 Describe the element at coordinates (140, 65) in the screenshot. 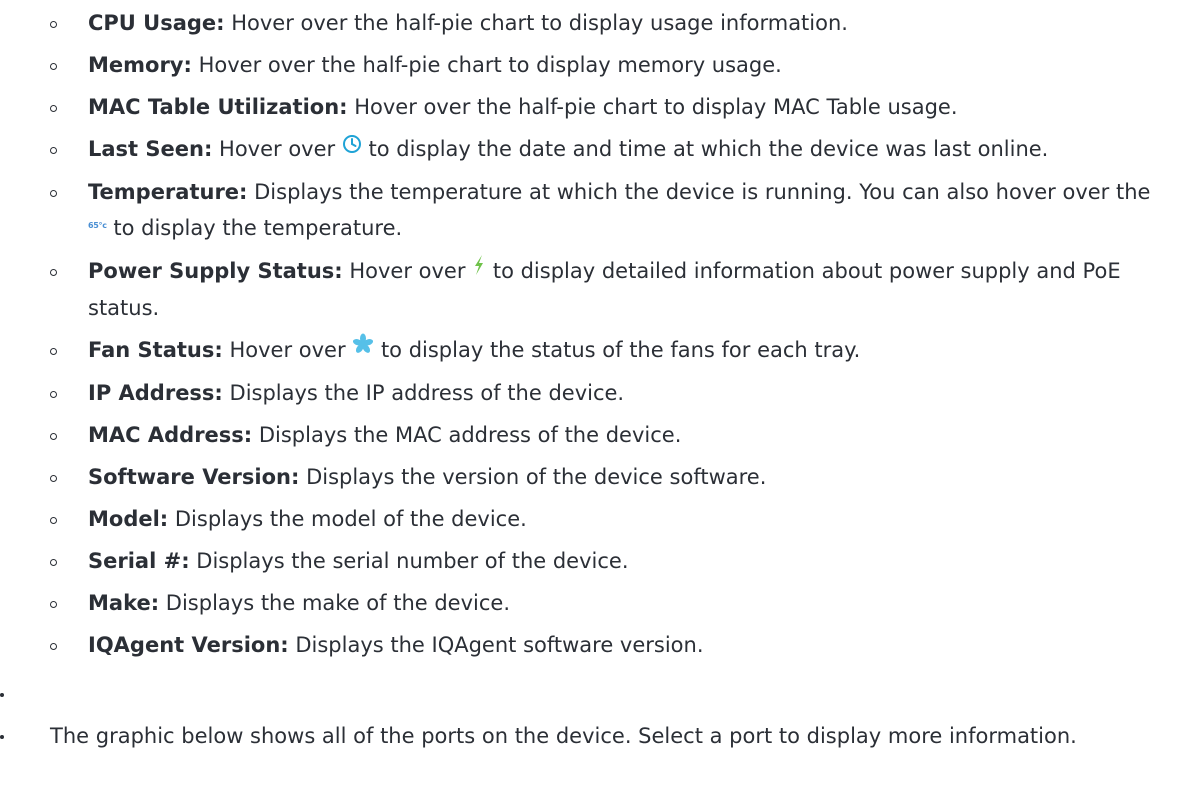

I see `item-term: Memory:` at that location.